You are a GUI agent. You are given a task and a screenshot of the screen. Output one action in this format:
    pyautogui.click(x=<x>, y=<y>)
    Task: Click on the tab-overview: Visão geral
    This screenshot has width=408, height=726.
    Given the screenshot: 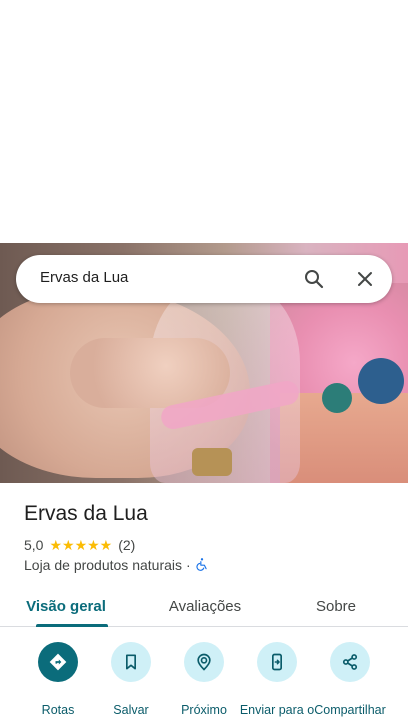 What is the action you would take?
    pyautogui.click(x=66, y=606)
    